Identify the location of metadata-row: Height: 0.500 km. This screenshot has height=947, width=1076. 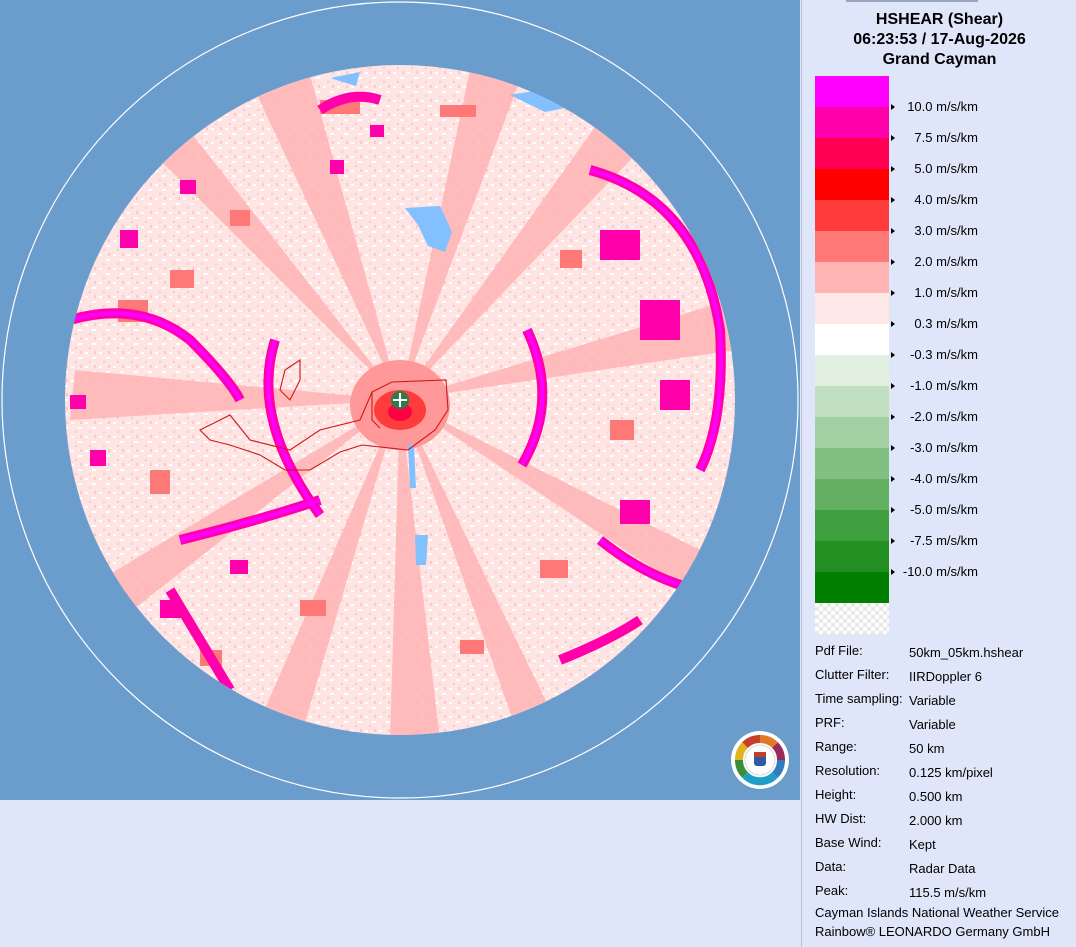
(945, 797).